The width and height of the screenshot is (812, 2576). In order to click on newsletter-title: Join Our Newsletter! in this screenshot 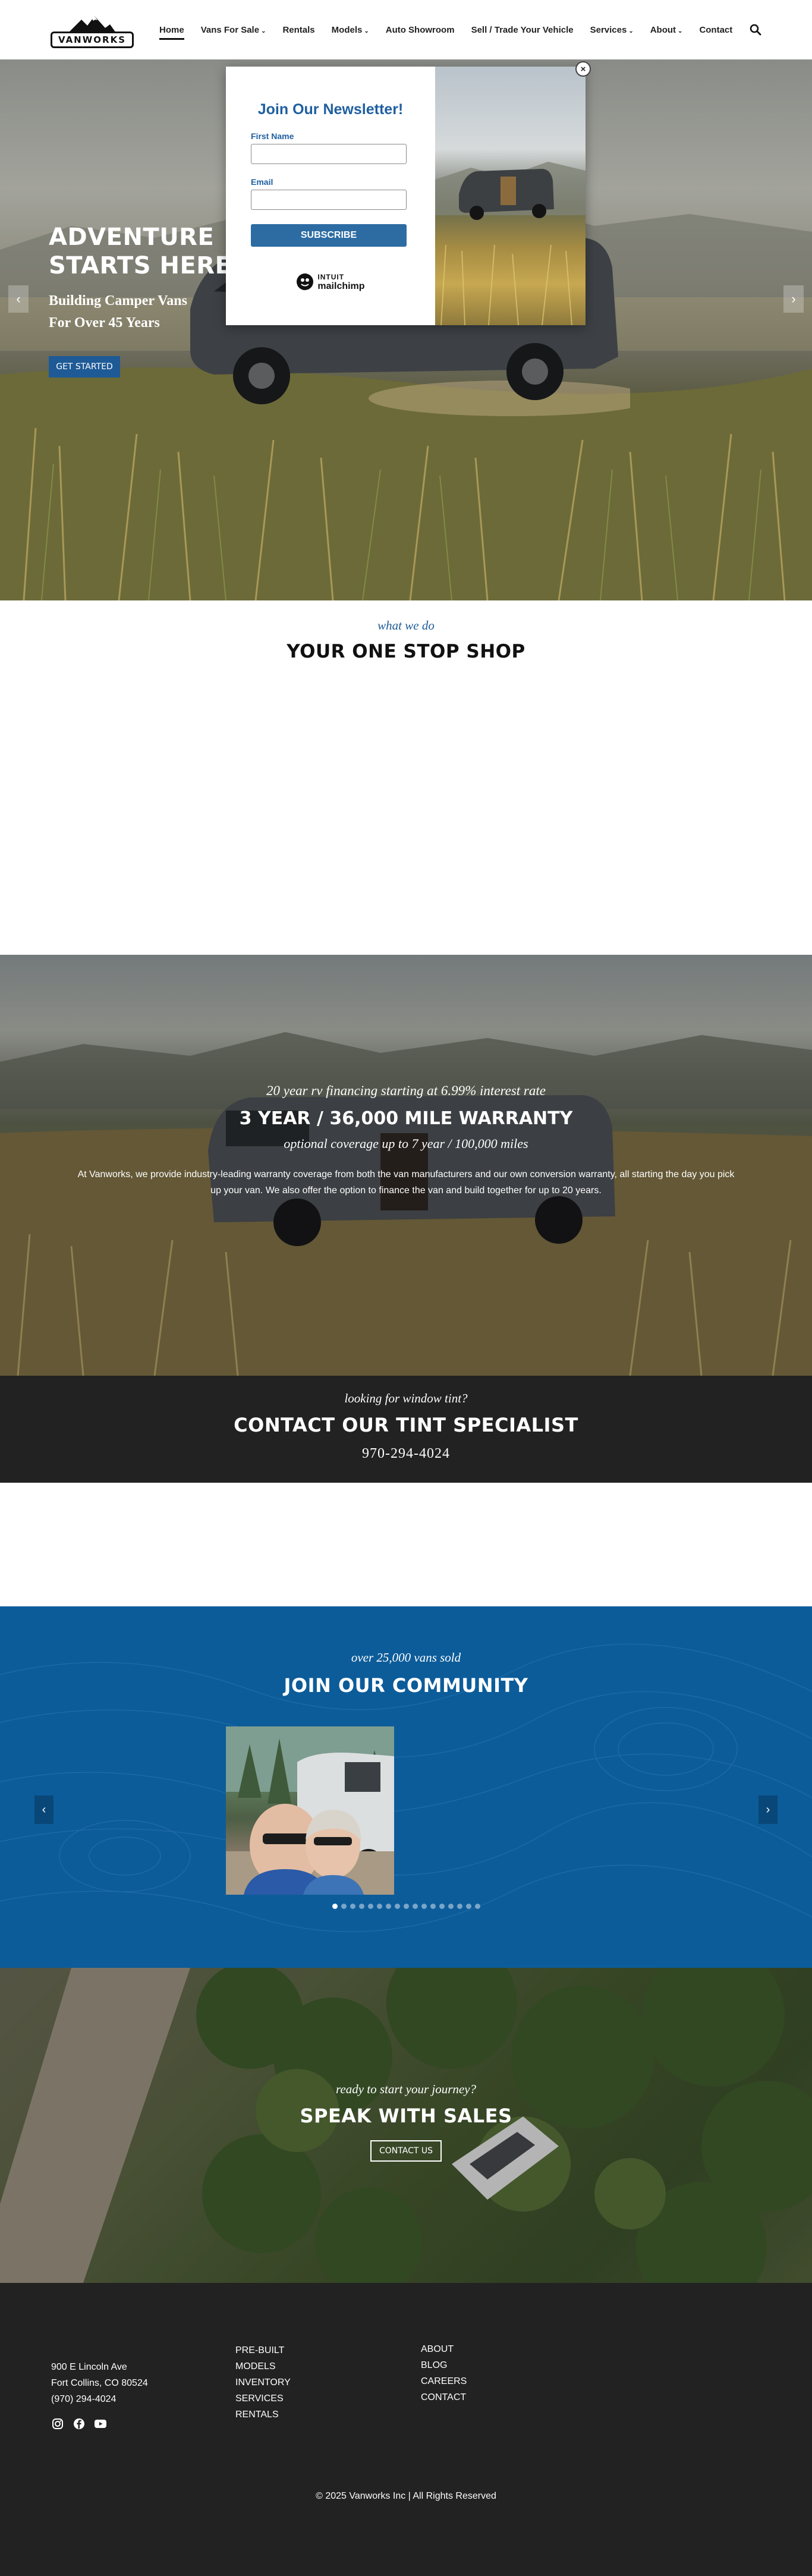, I will do `click(331, 109)`.